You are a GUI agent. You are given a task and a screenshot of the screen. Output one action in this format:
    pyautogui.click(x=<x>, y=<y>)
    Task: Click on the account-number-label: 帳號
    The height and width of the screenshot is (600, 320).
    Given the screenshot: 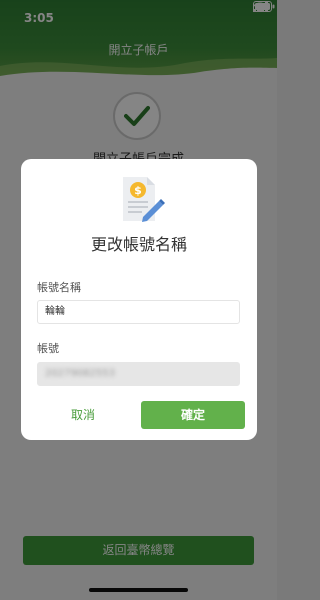 What is the action you would take?
    pyautogui.click(x=48, y=348)
    